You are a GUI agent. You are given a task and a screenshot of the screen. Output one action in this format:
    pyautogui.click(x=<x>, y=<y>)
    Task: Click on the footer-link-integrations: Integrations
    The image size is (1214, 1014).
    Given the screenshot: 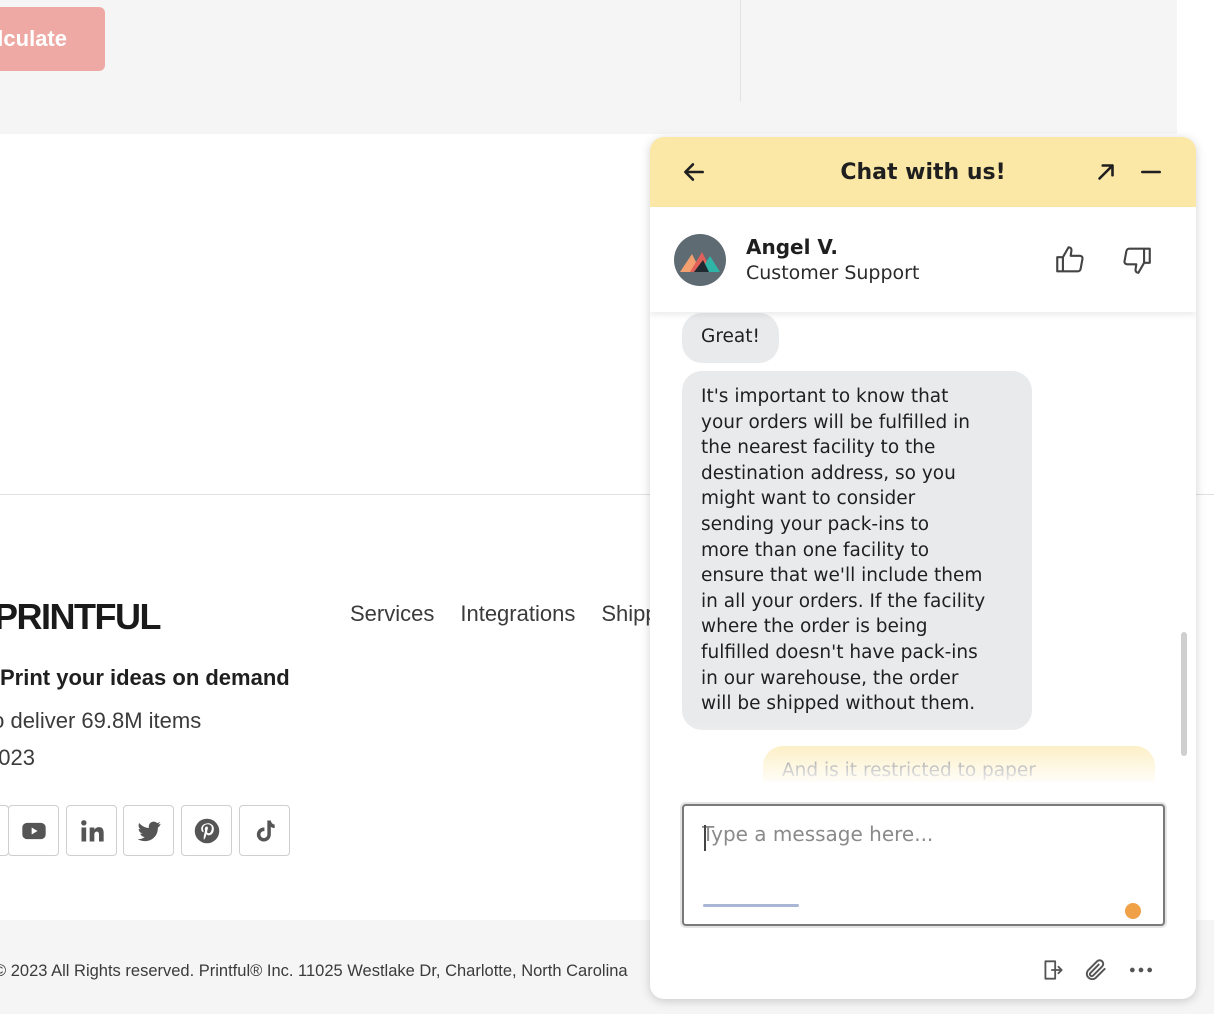 What is the action you would take?
    pyautogui.click(x=517, y=614)
    